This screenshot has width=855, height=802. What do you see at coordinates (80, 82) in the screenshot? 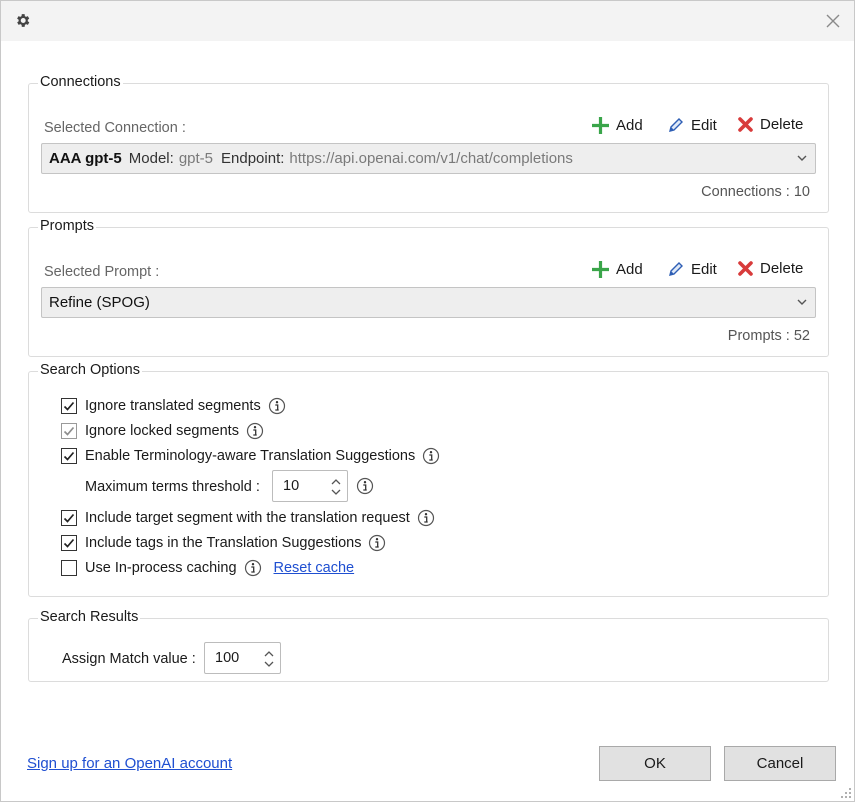
I see `connections-title: Connections` at bounding box center [80, 82].